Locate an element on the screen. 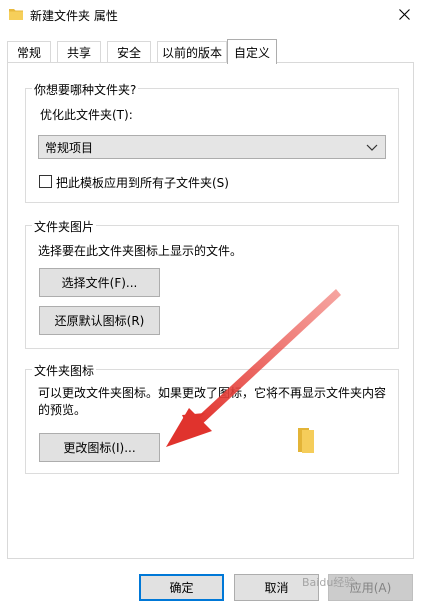 The width and height of the screenshot is (421, 611). tab-security: 安全 is located at coordinates (129, 52).